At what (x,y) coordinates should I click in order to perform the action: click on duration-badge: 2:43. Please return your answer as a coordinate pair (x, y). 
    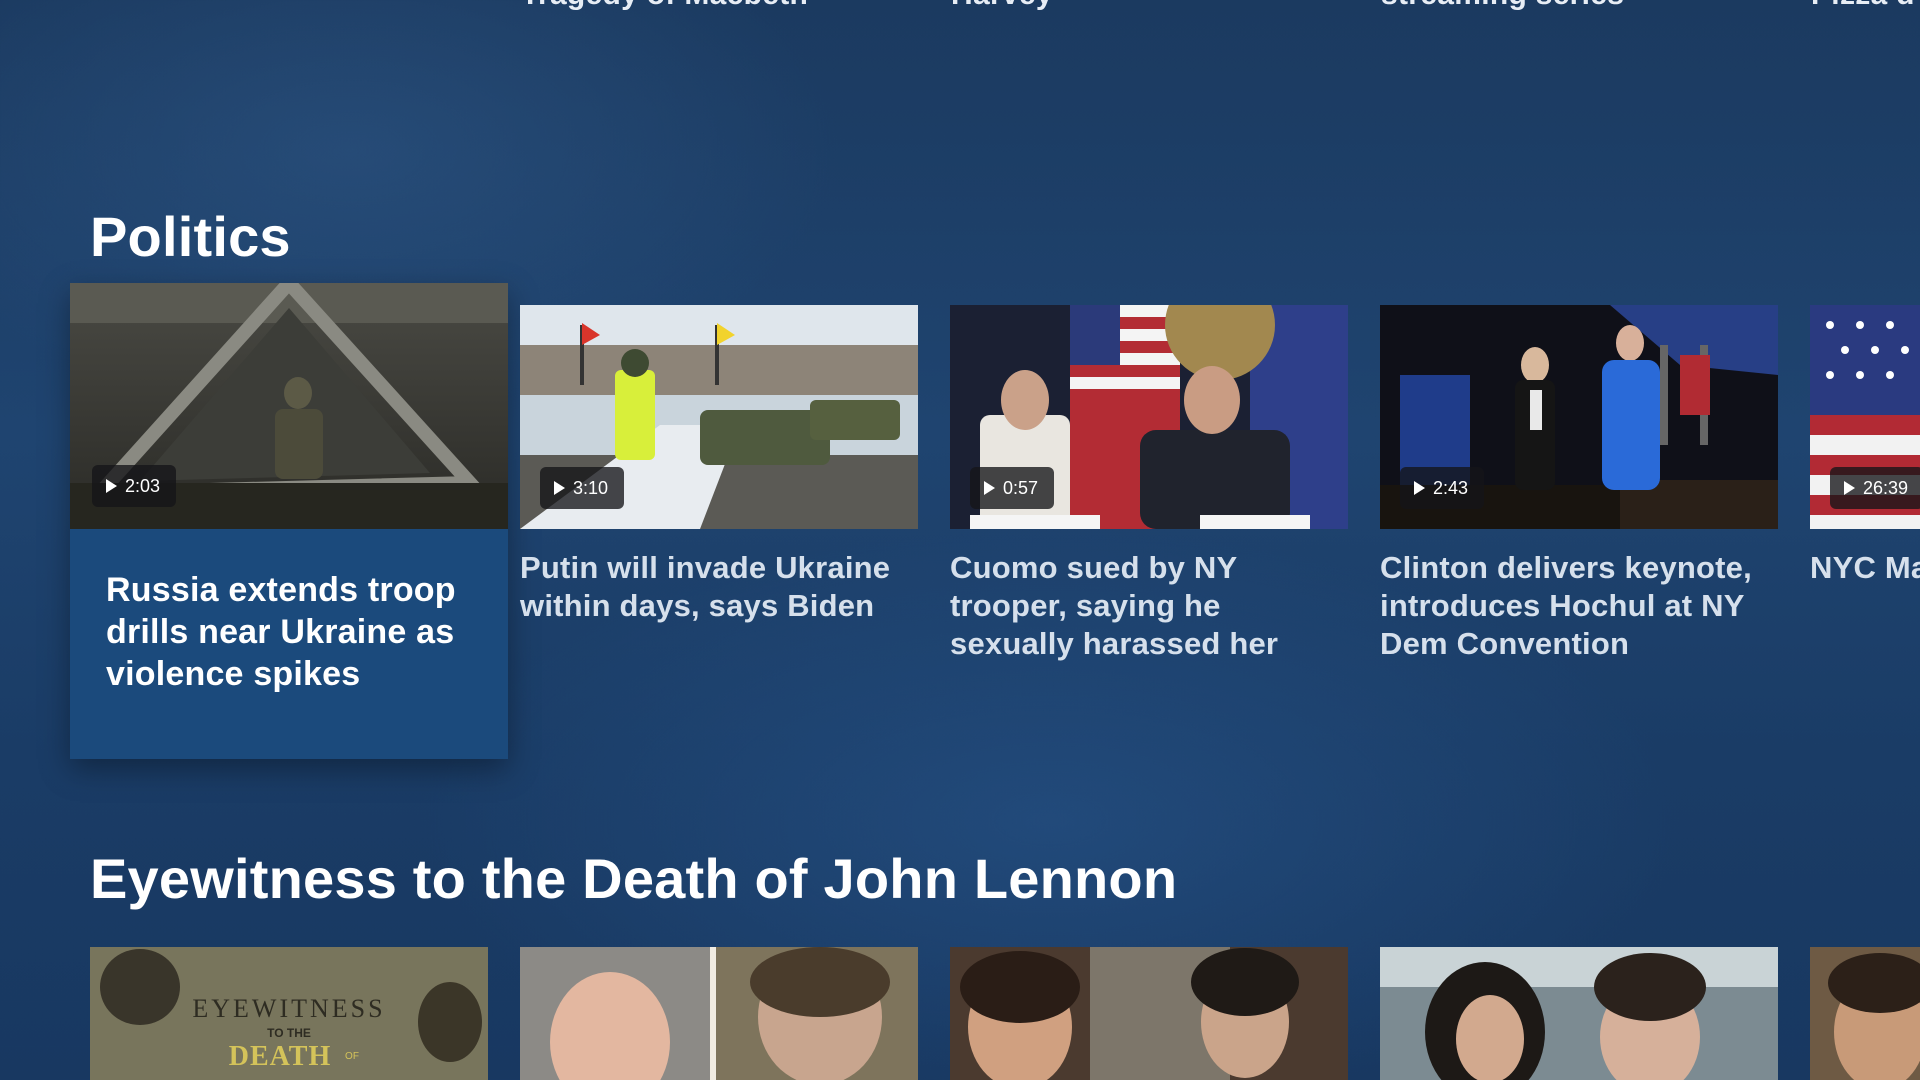
    Looking at the image, I should click on (1442, 488).